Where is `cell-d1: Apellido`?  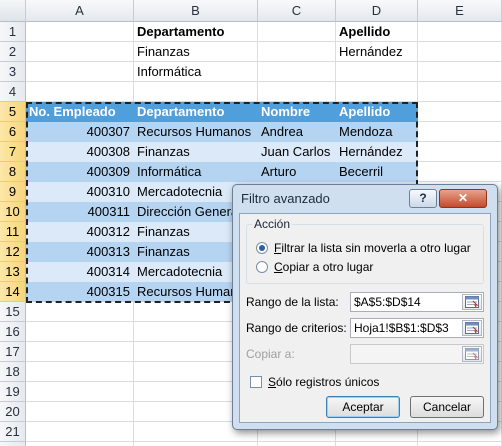 cell-d1: Apellido is located at coordinates (377, 32).